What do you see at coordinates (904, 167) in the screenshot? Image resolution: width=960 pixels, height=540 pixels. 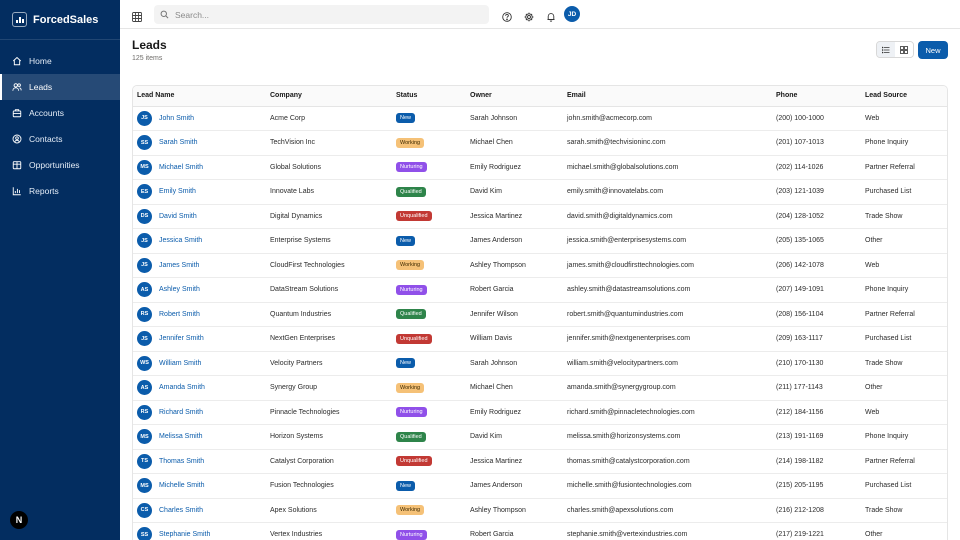 I see `lead-source-cell: Partner Referral` at bounding box center [904, 167].